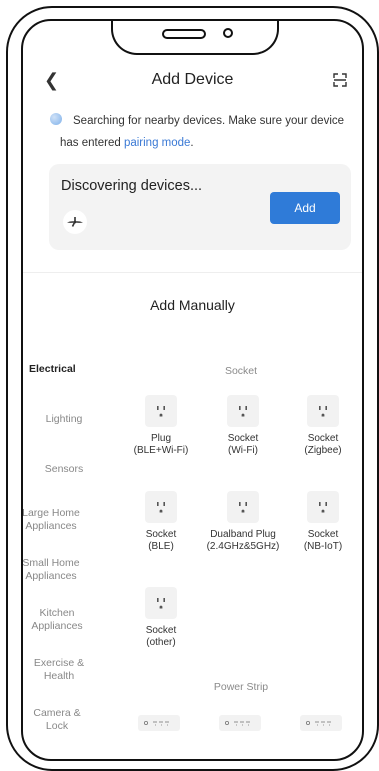 The height and width of the screenshot is (771, 379). Describe the element at coordinates (228, 33) in the screenshot. I see `camera-icon` at that location.